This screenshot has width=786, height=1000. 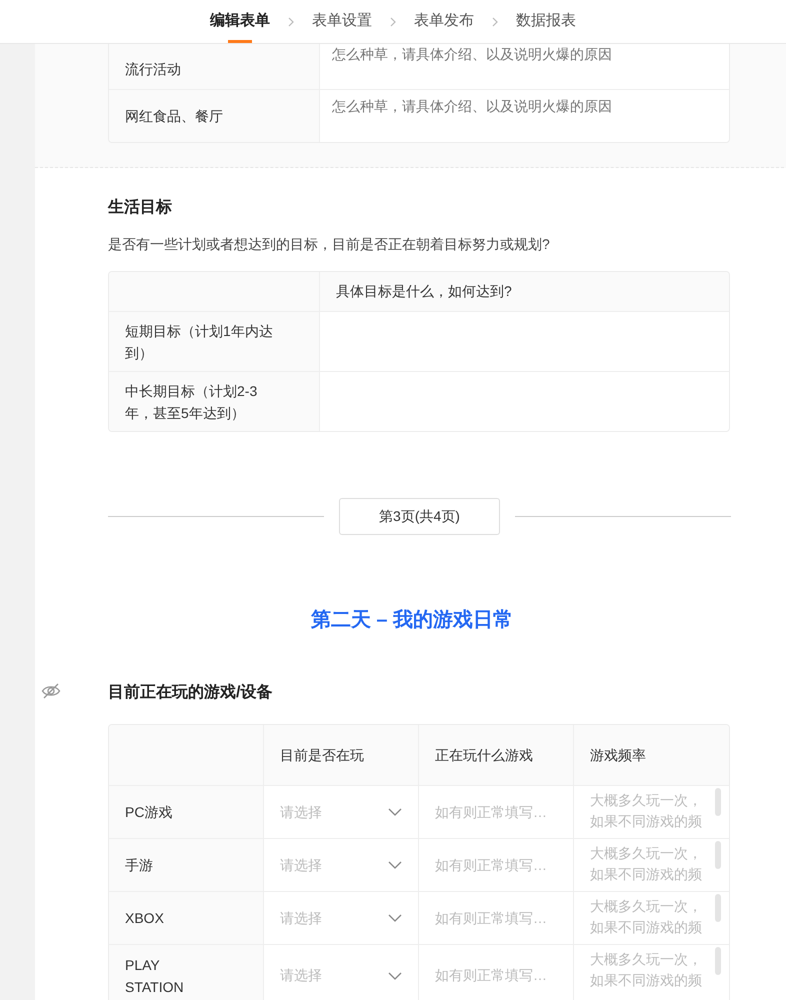 I want to click on row-label: 手游, so click(x=139, y=865).